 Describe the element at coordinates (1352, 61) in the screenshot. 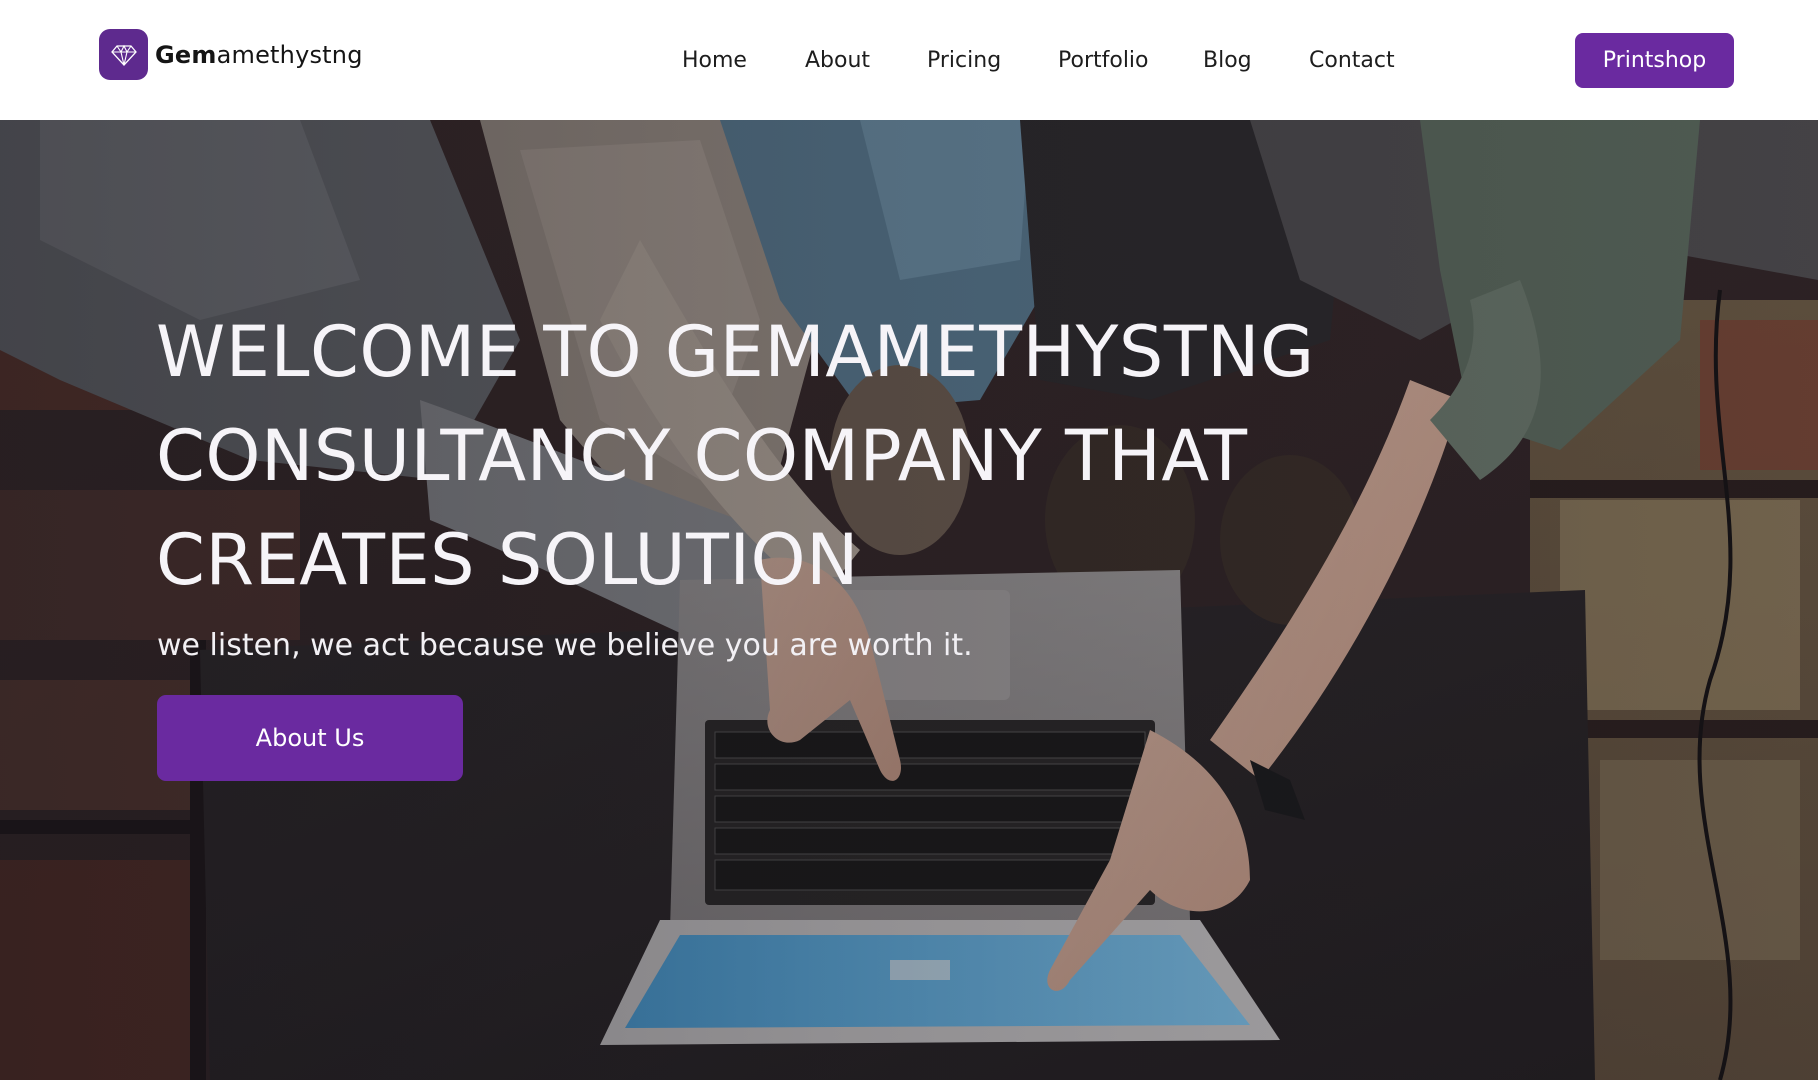

I see `nav-contact: Contact` at that location.